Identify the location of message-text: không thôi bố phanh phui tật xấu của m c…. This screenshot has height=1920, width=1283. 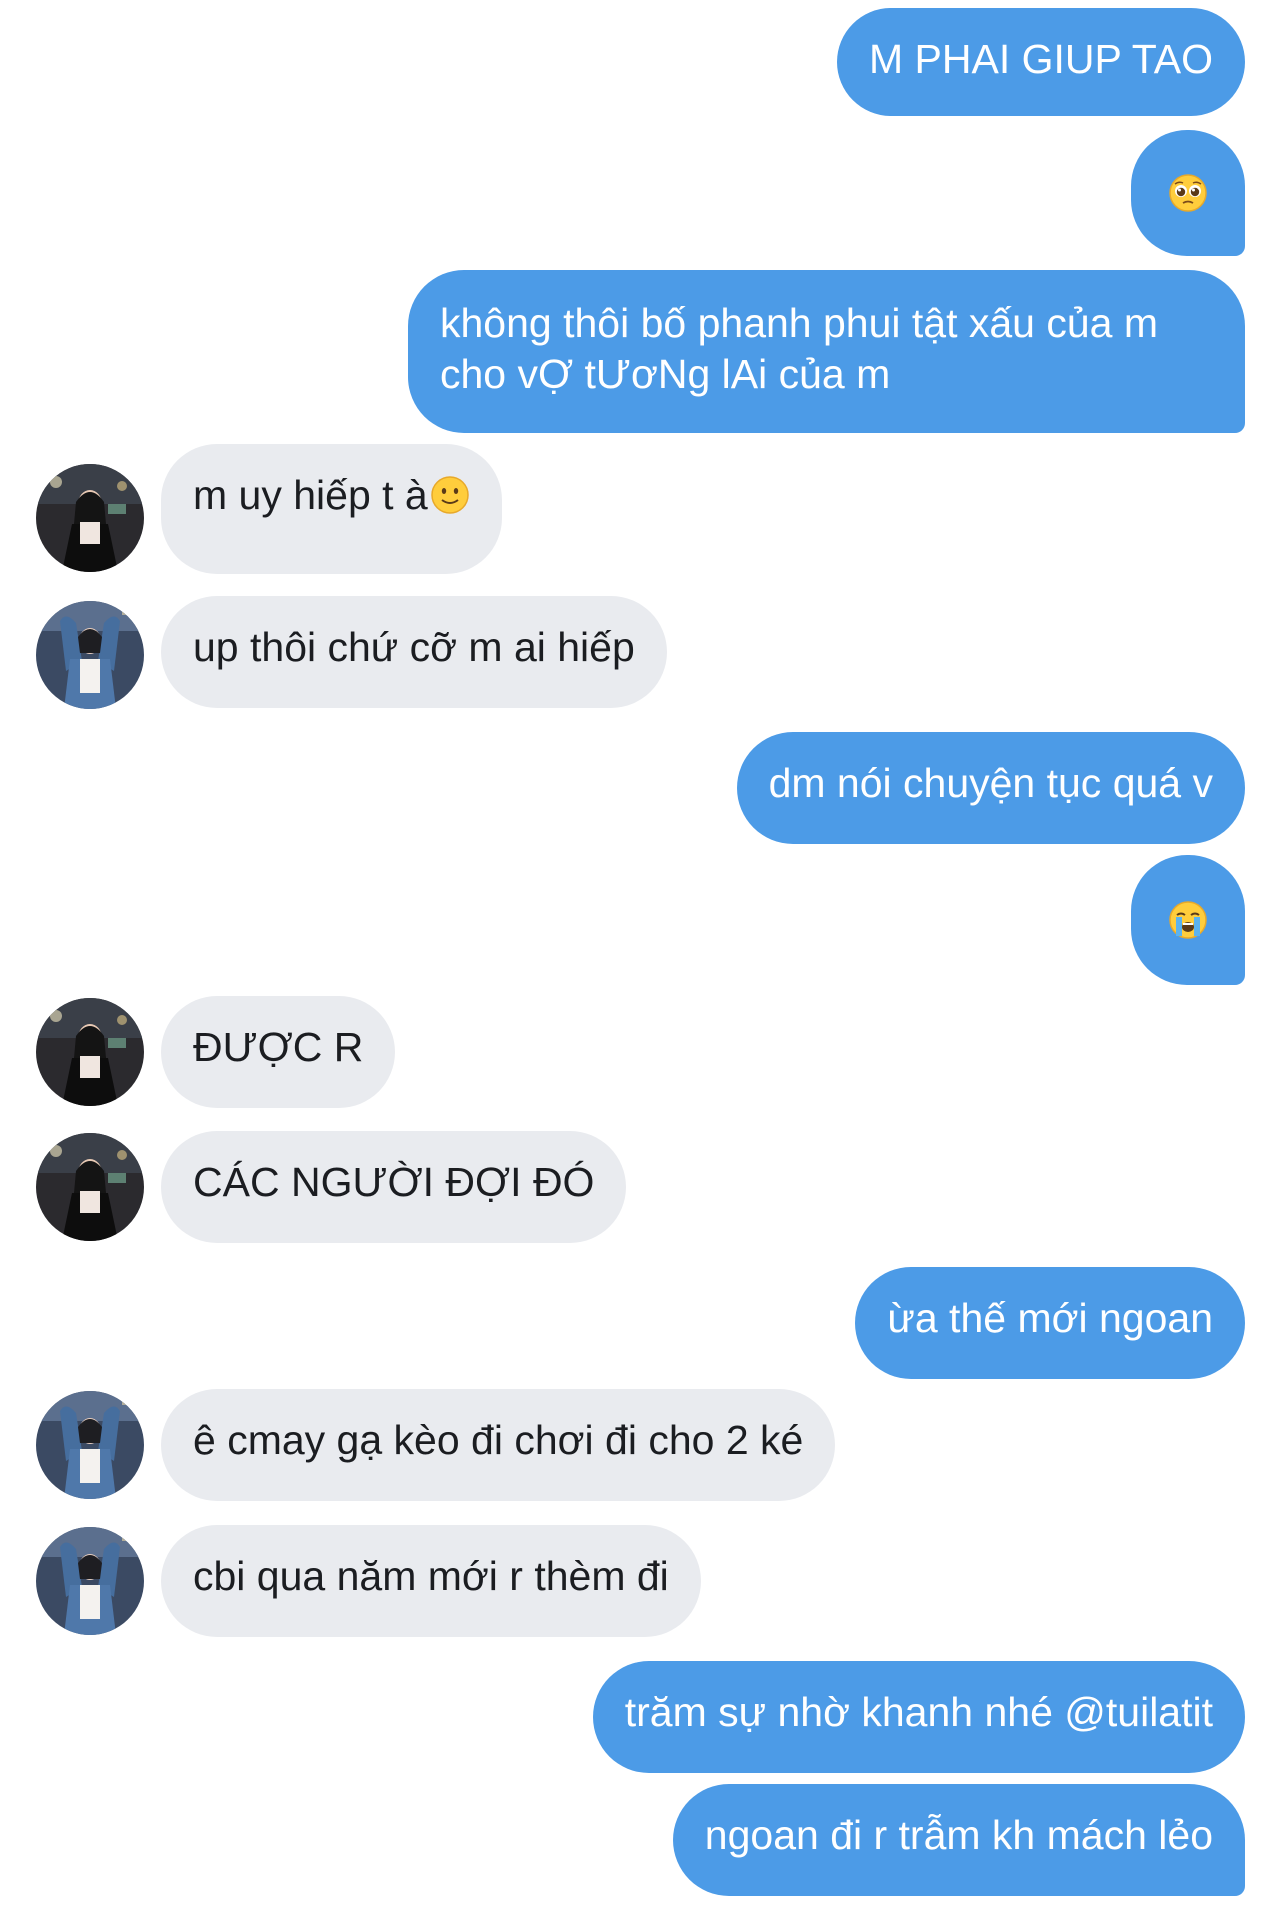
(799, 348).